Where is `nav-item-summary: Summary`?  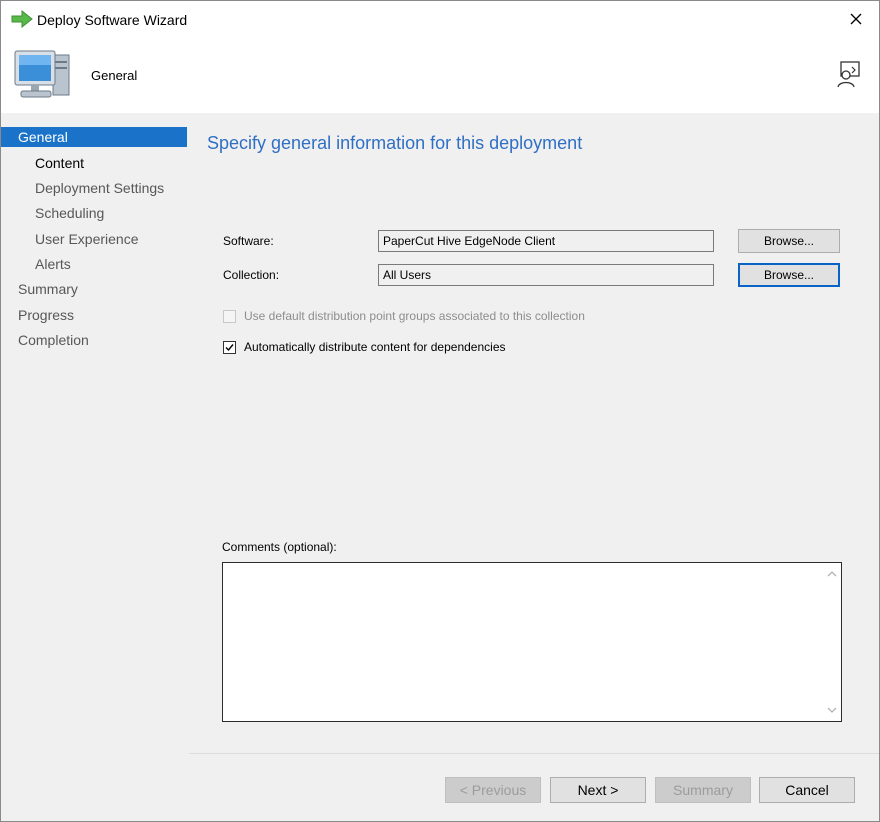
nav-item-summary: Summary is located at coordinates (94, 289).